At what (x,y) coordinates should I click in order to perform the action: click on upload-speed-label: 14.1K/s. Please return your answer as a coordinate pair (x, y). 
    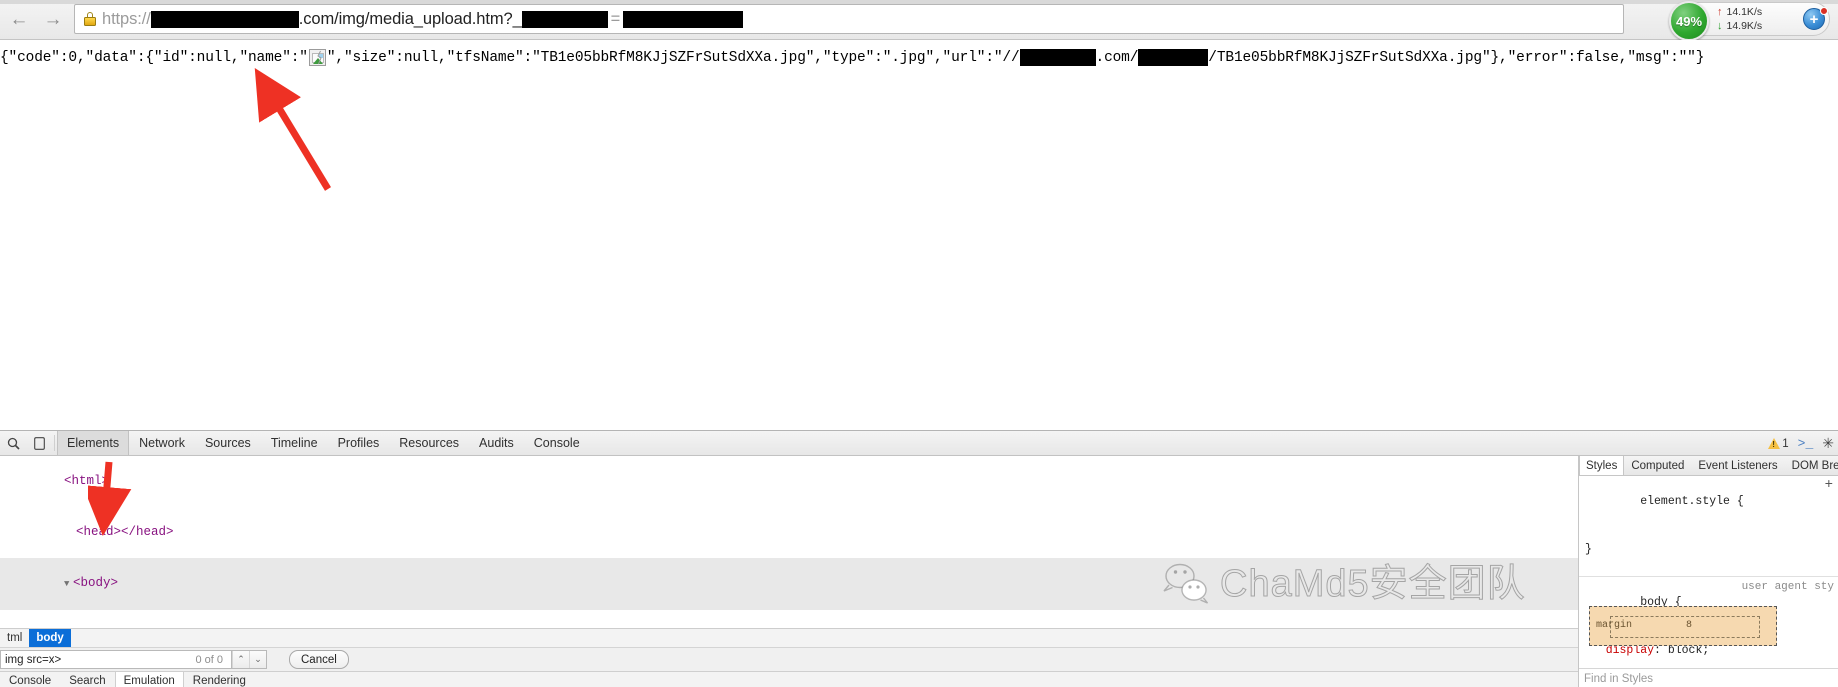
    Looking at the image, I should click on (1744, 12).